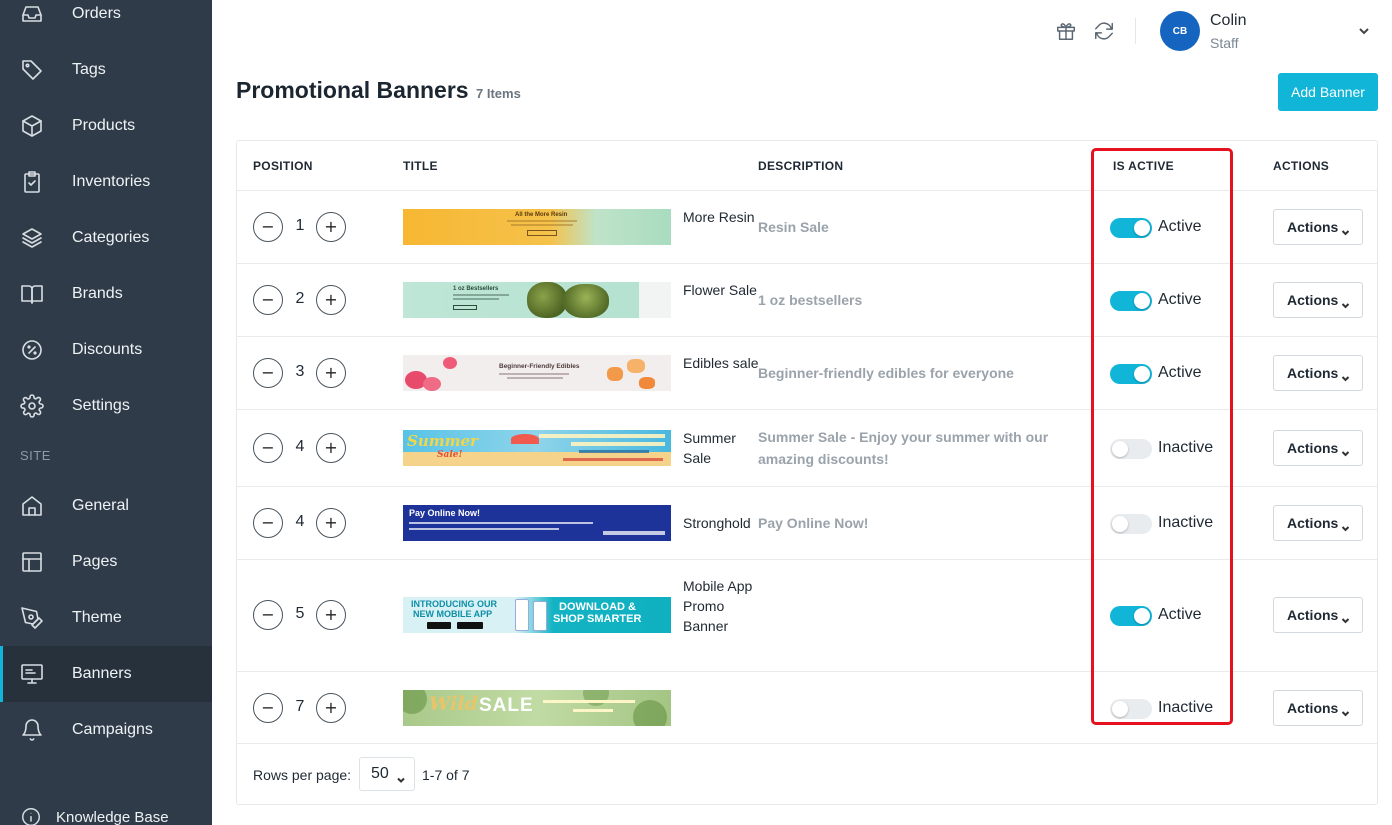  What do you see at coordinates (1313, 227) in the screenshot?
I see `actions-label: Actions` at bounding box center [1313, 227].